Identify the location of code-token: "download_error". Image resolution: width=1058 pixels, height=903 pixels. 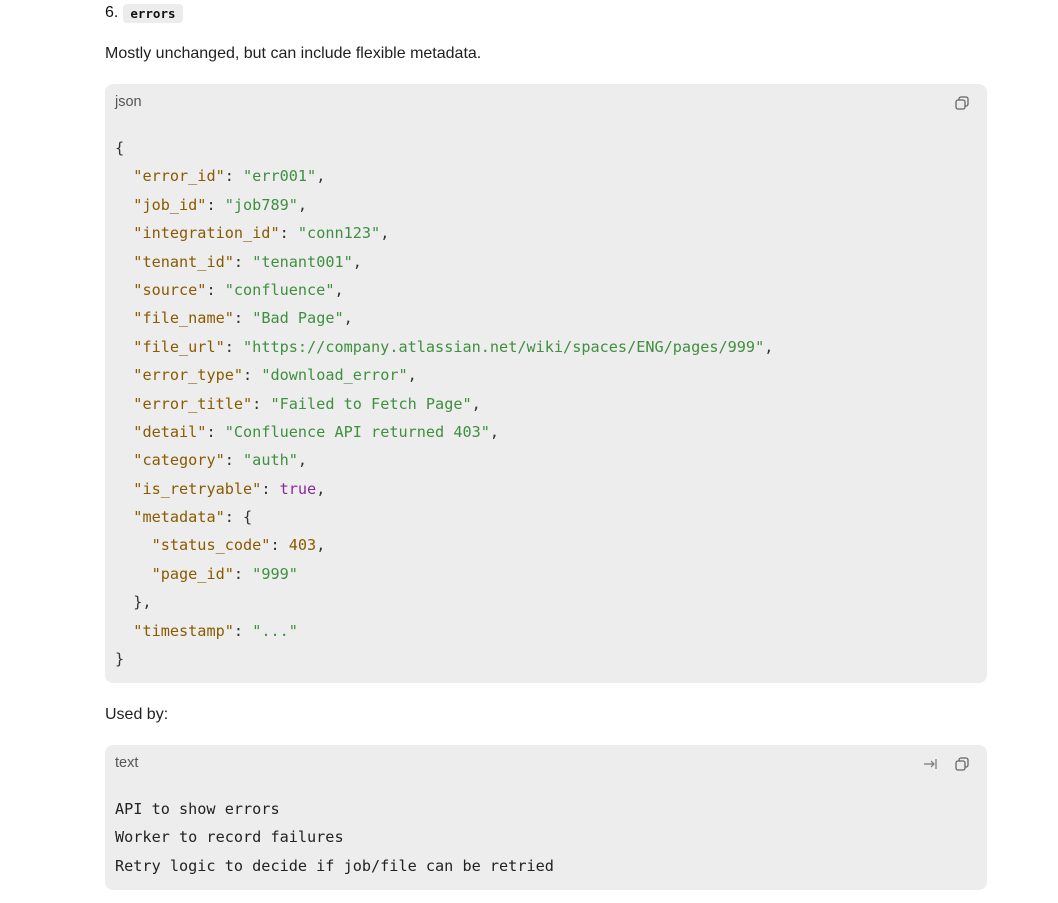
(334, 375).